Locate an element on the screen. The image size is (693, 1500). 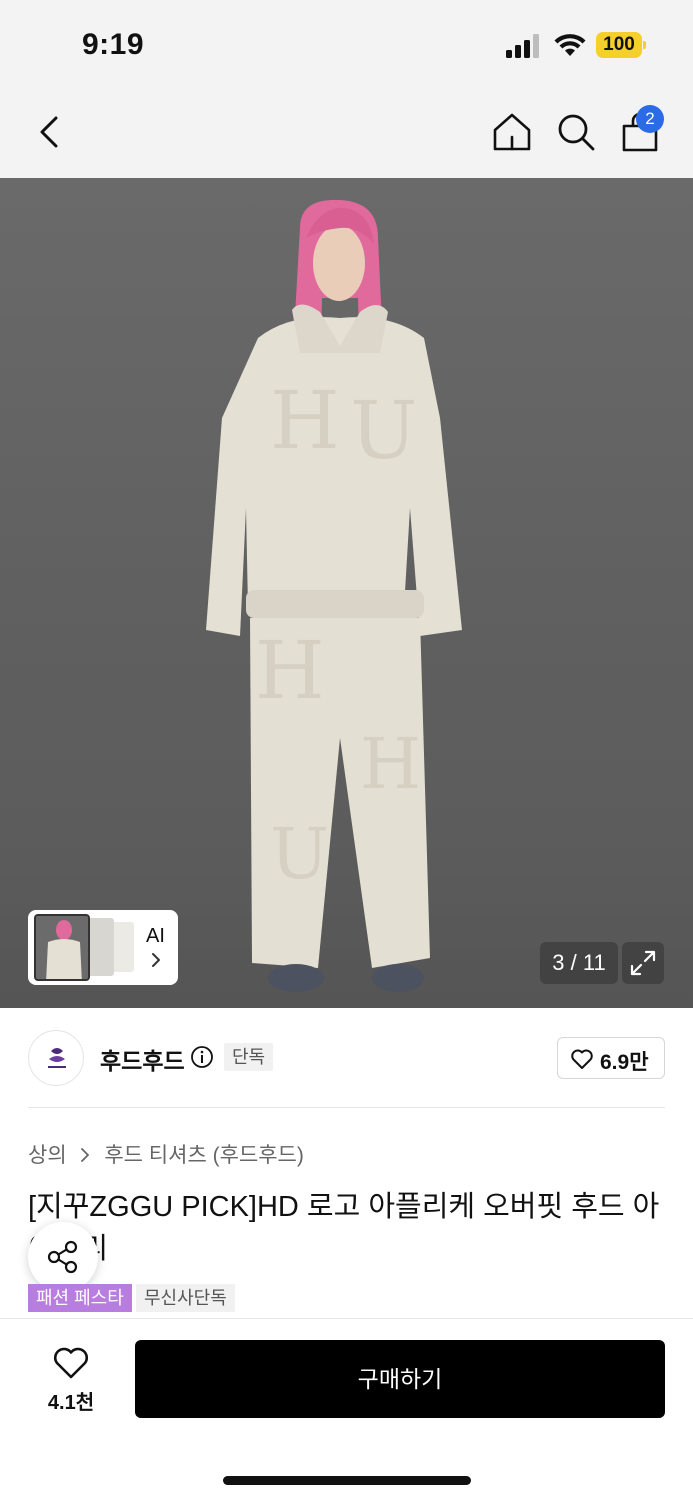
tag-musinsa-exclusive: 무신사단독 is located at coordinates (185, 1298).